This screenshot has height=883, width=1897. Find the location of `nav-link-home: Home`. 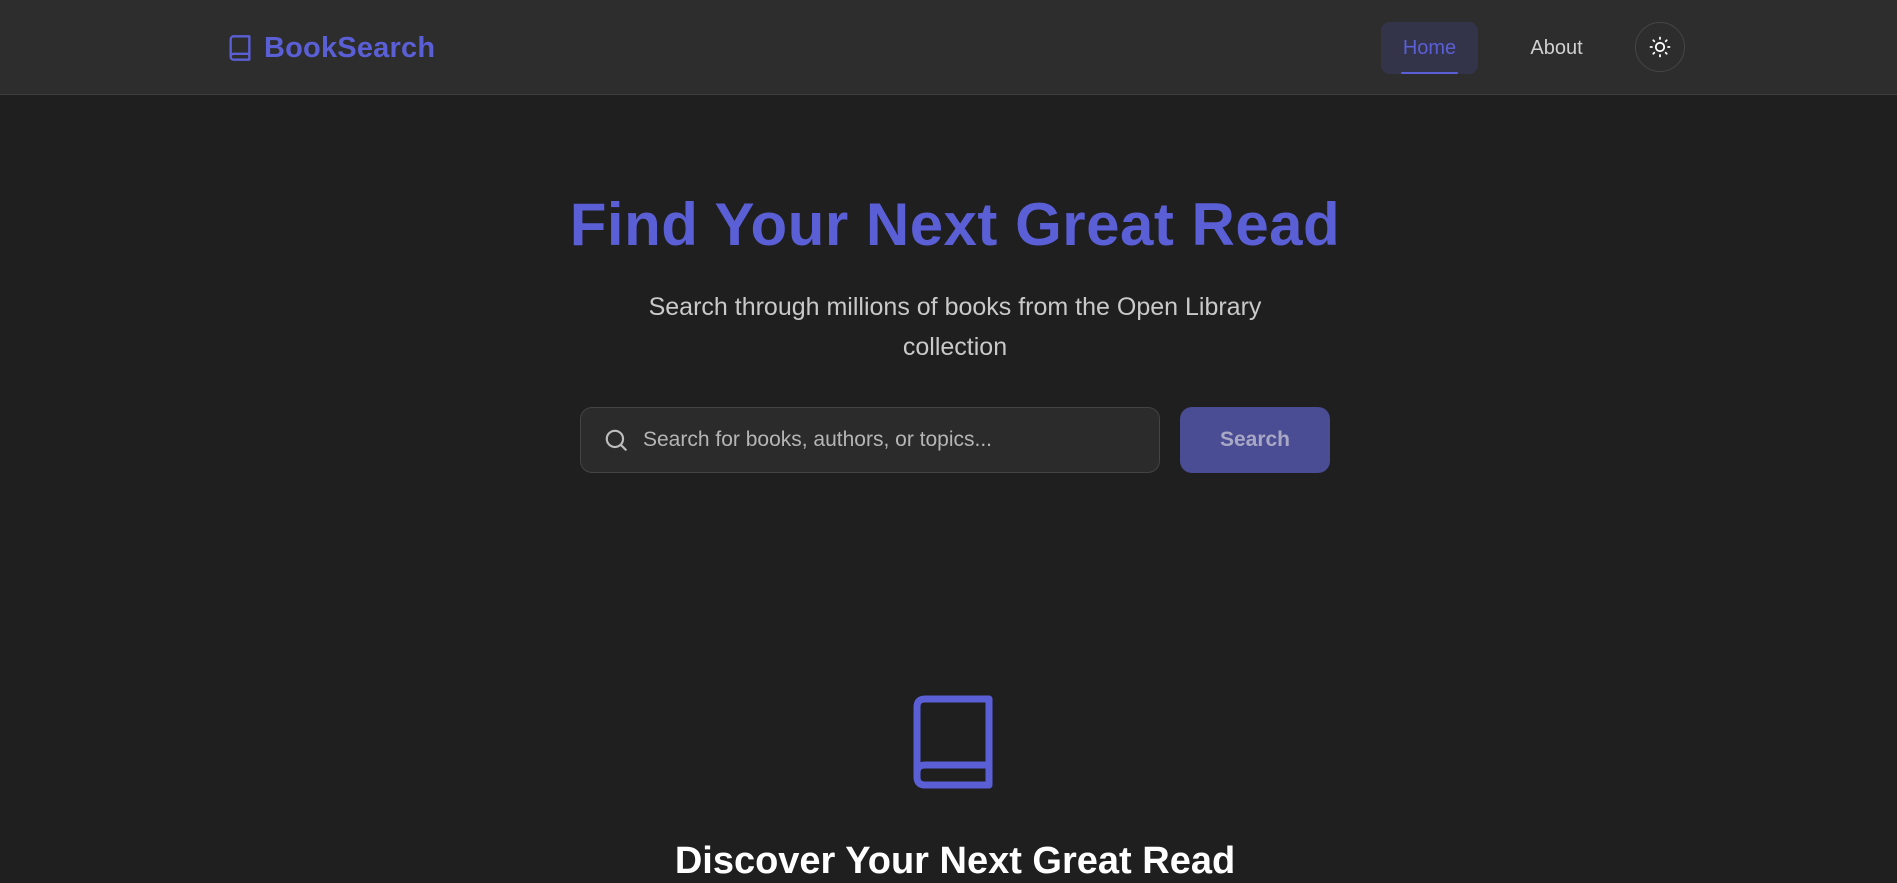

nav-link-home: Home is located at coordinates (1429, 48).